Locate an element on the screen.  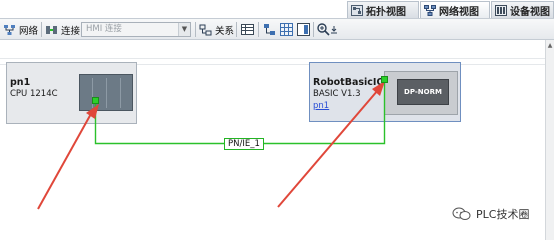
tab-topology-label: 拓扑视图 is located at coordinates (386, 12).